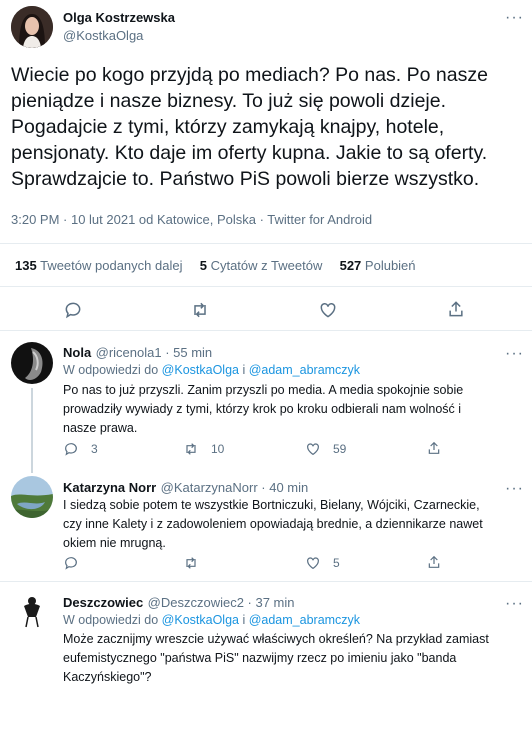 This screenshot has width=532, height=737. I want to click on reply-author-handle: @KatarzynaNorr · 40 min, so click(235, 487).